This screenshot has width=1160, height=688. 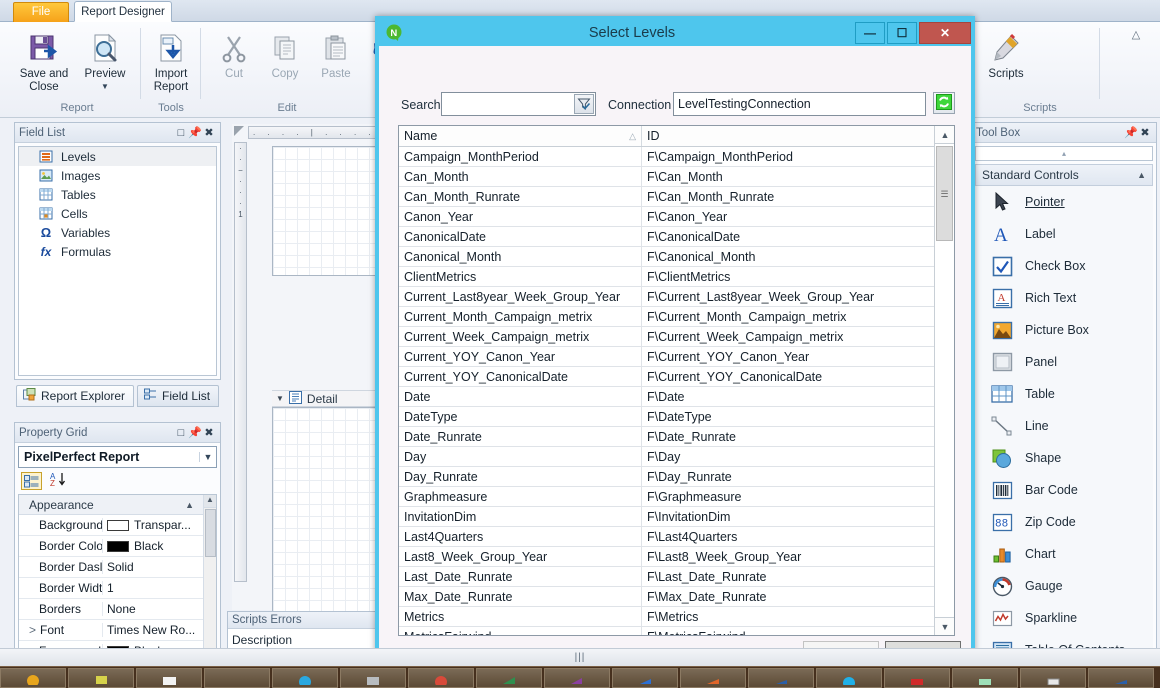 I want to click on dock-tab-field-list: Field List, so click(x=178, y=396).